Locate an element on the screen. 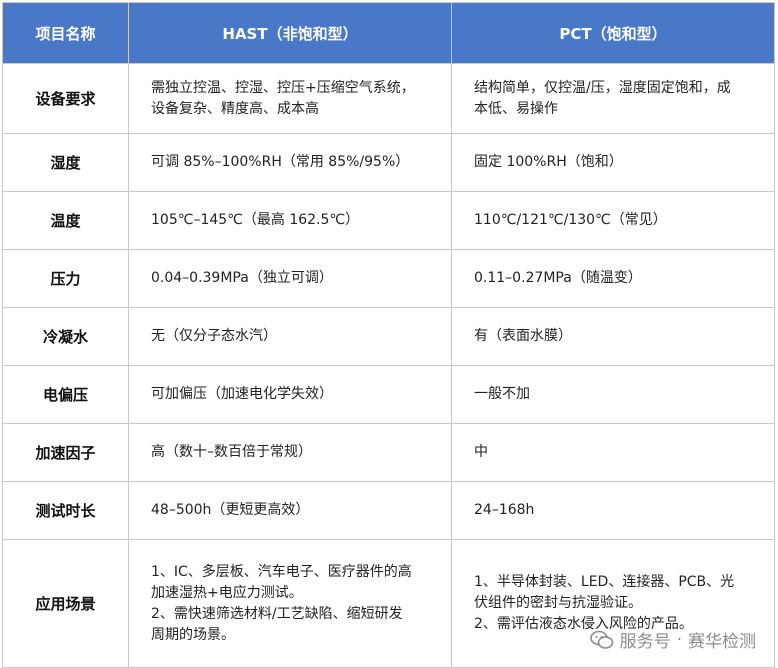  hast-text-line: 2、需快速筛选材料/工艺缺陷、缩短研发 is located at coordinates (277, 613).